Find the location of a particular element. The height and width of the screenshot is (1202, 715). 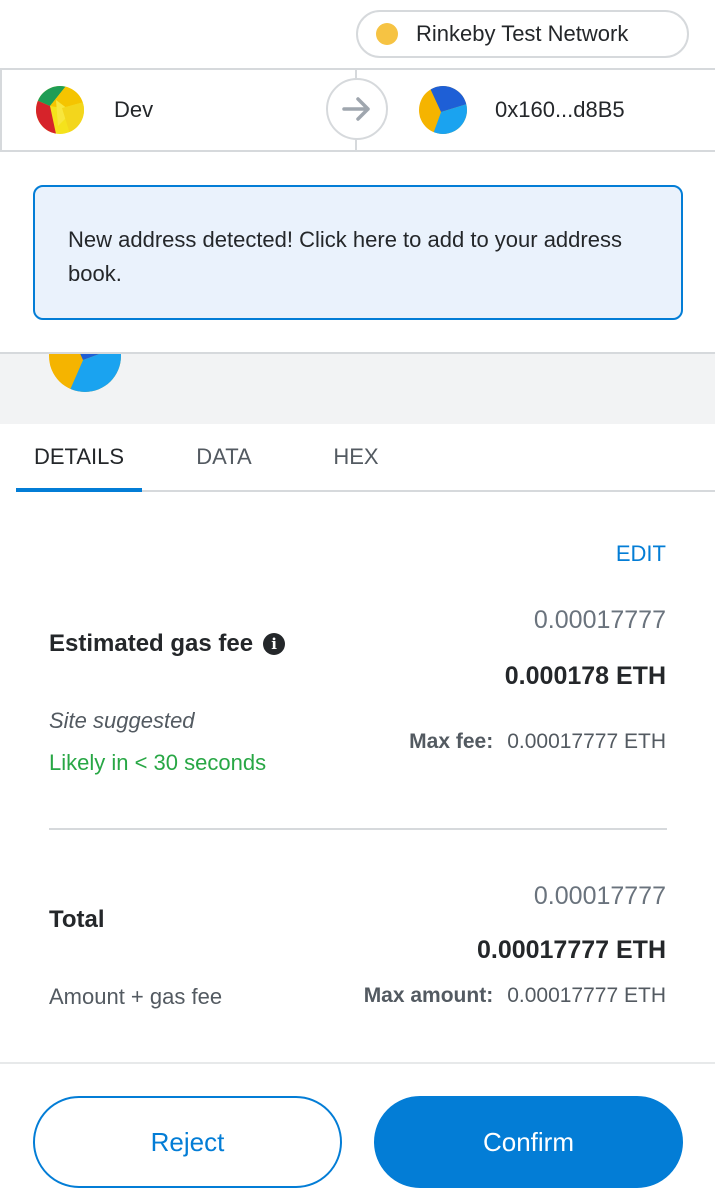

footer-divider is located at coordinates (357, 1063).